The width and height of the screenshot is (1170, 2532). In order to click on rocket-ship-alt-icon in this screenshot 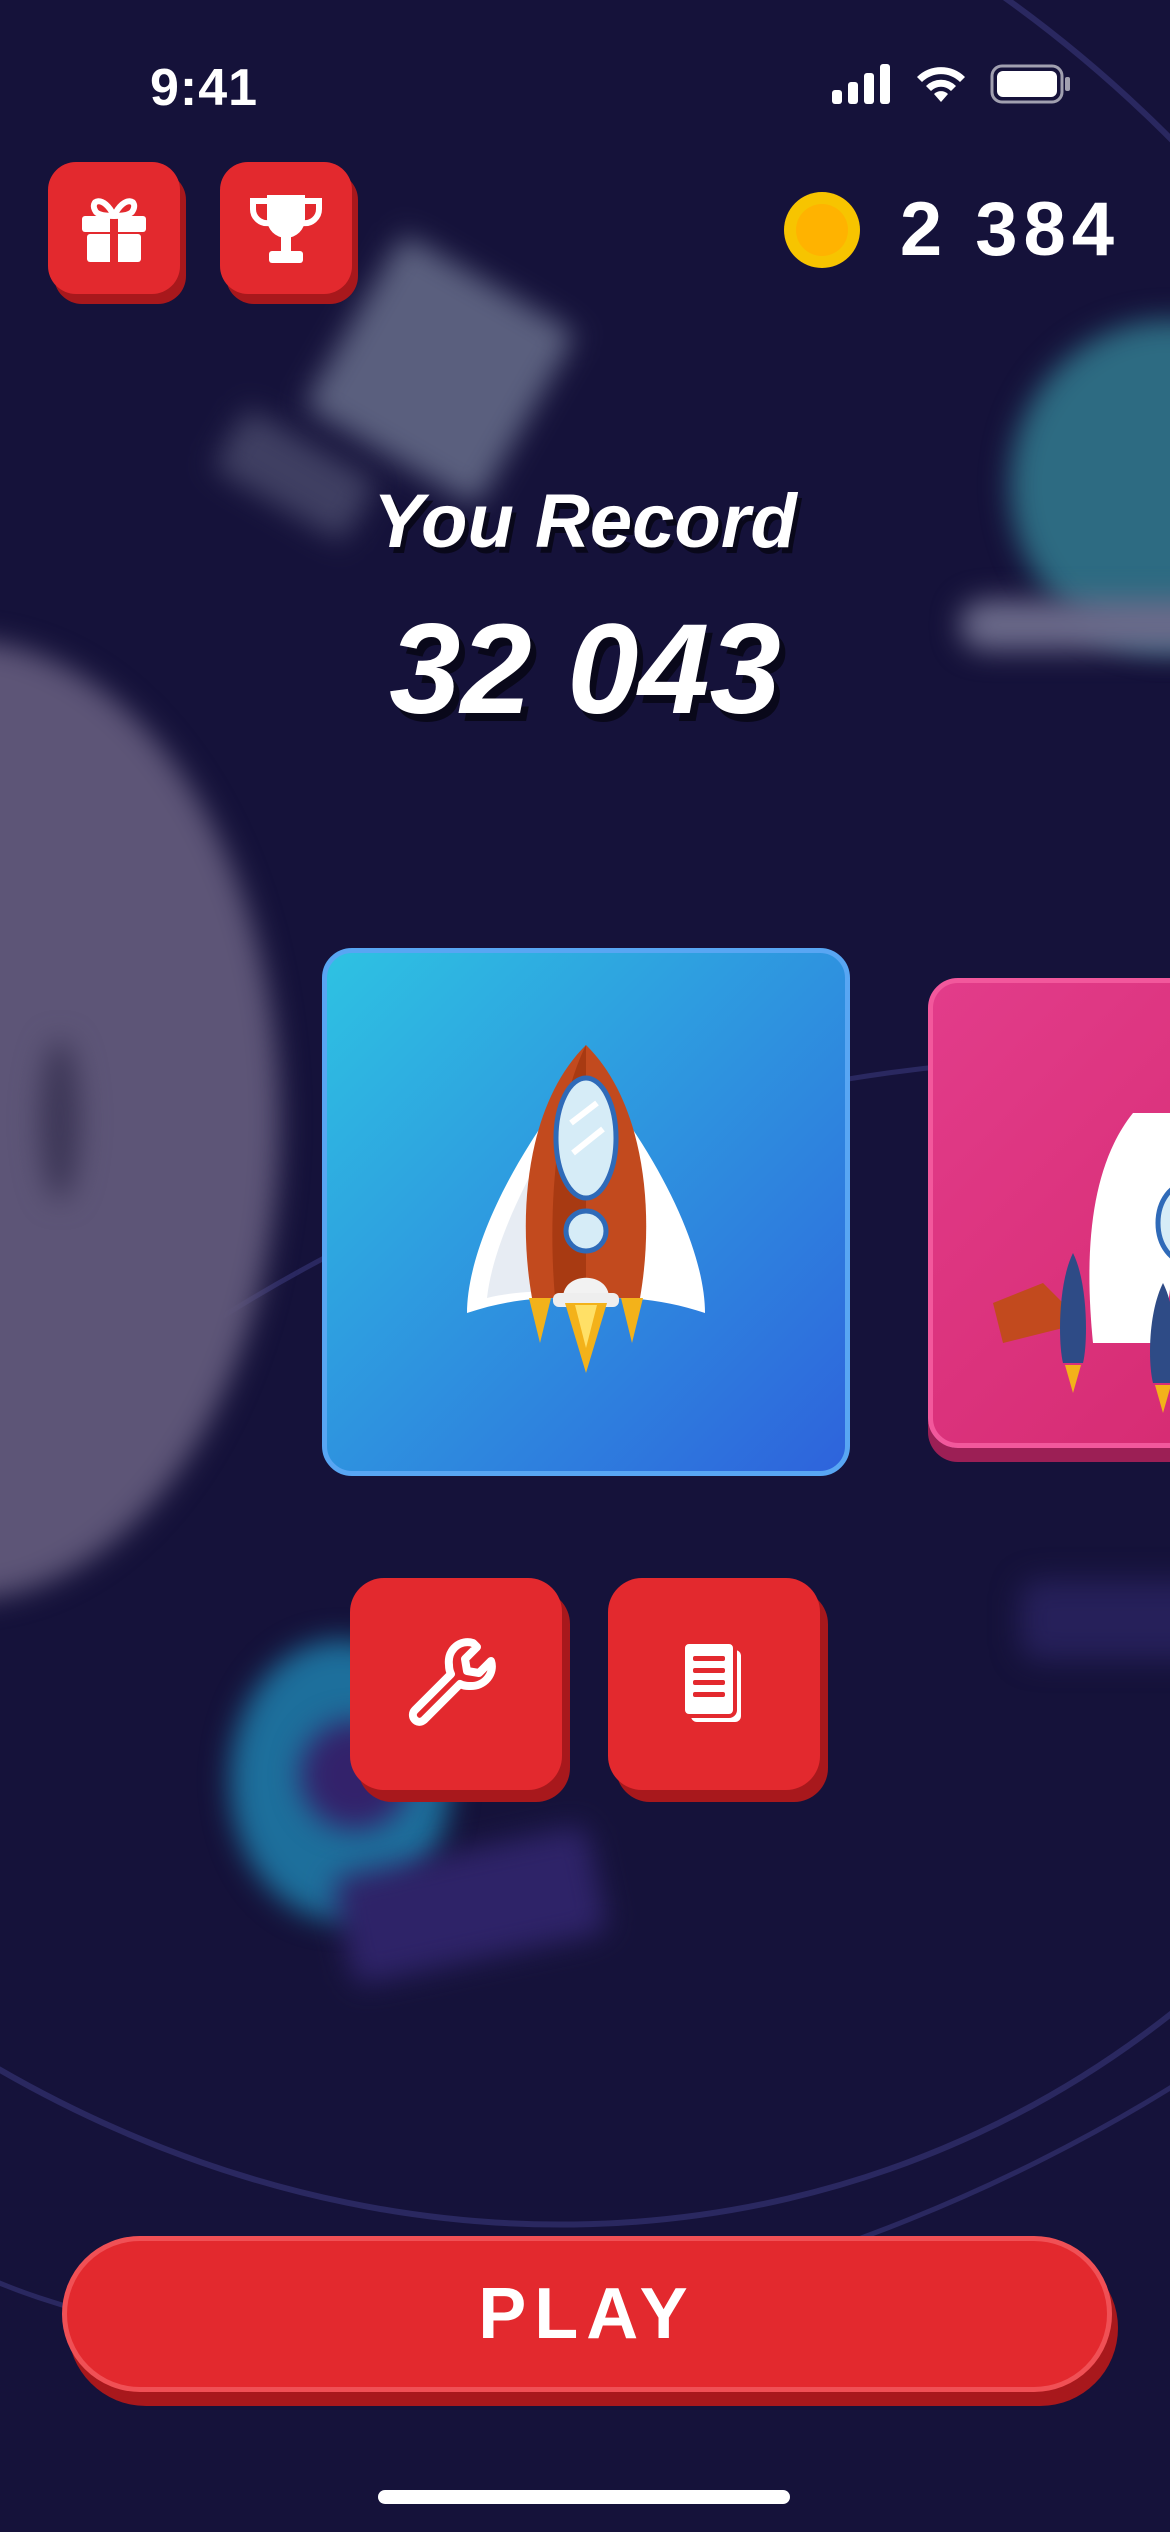, I will do `click(1081, 1263)`.